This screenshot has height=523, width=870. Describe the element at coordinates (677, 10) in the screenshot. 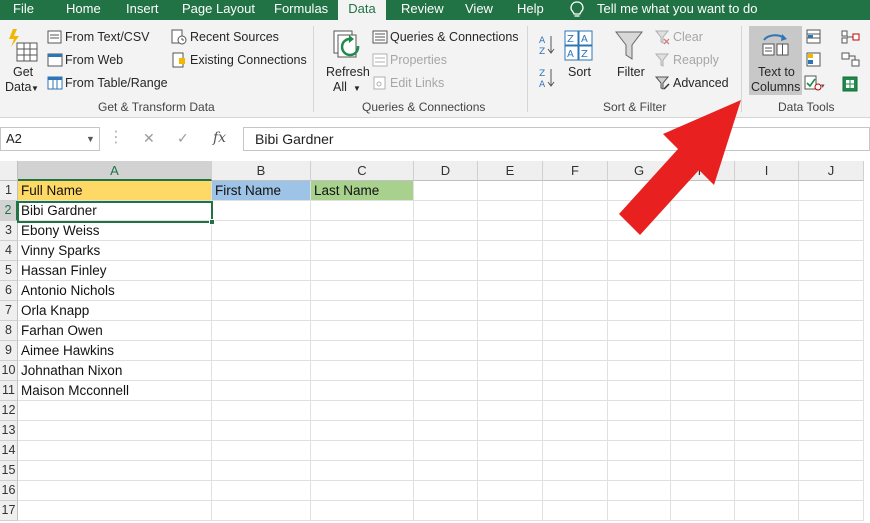

I see `tell-me-search: Tell me what you want to do` at that location.